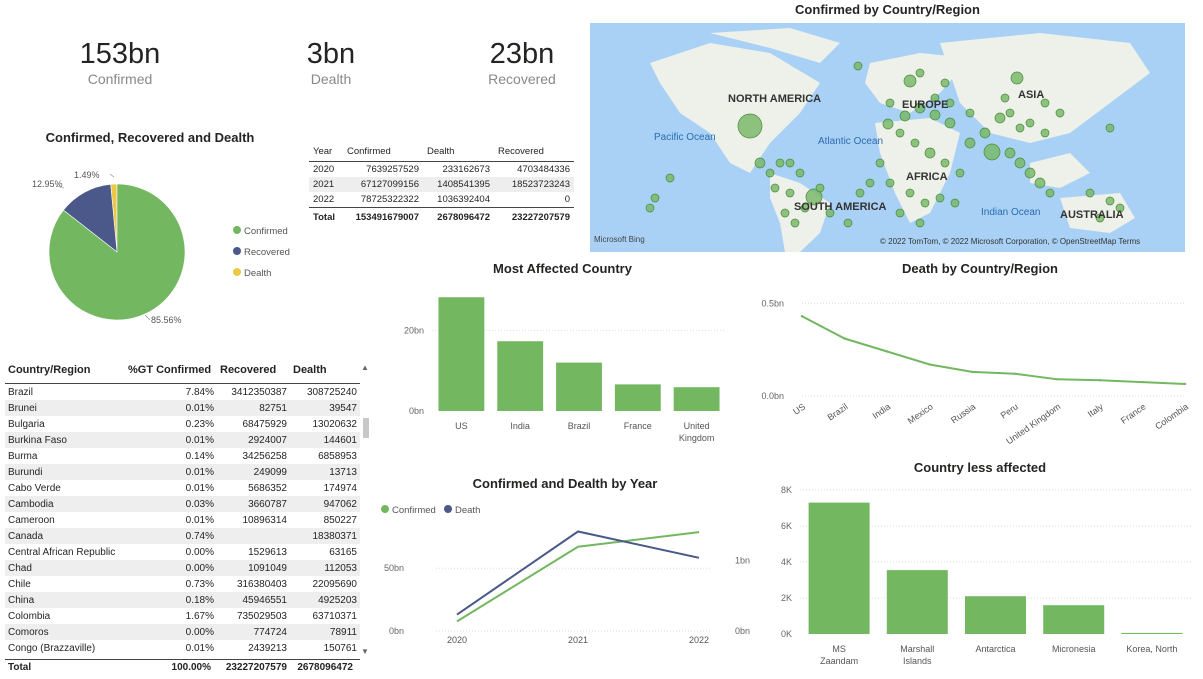 This screenshot has height=679, width=1203. I want to click on country-header: Country/Region, so click(65, 370).